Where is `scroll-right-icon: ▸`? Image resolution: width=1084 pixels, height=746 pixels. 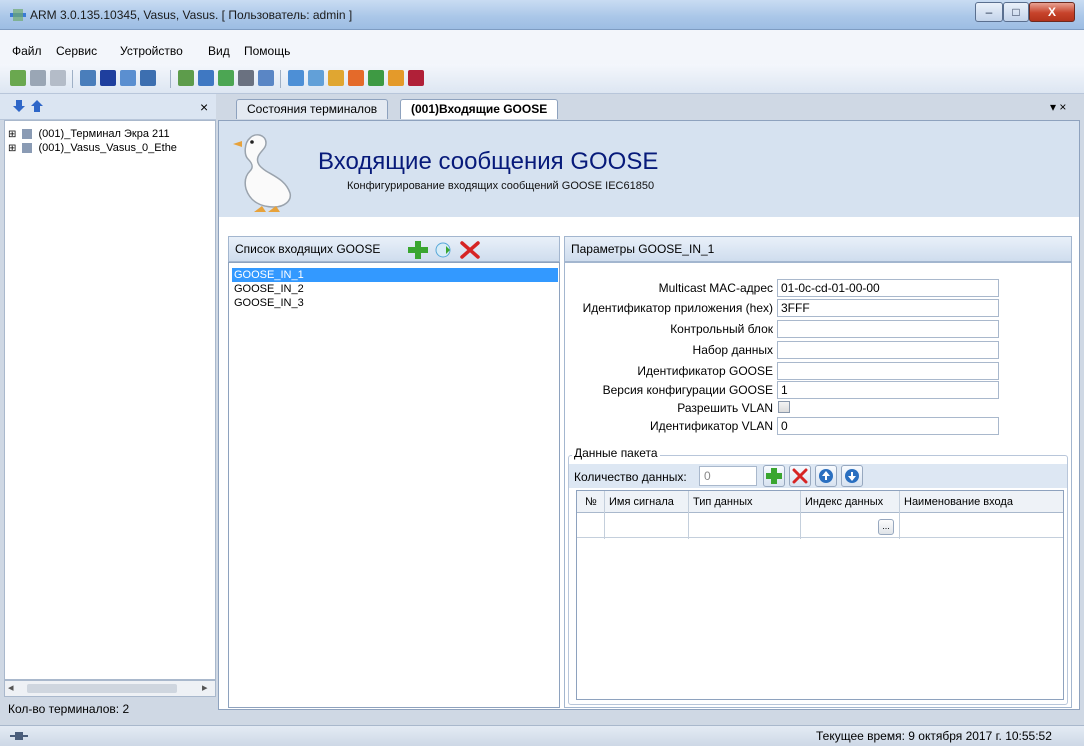 scroll-right-icon: ▸ is located at coordinates (205, 687).